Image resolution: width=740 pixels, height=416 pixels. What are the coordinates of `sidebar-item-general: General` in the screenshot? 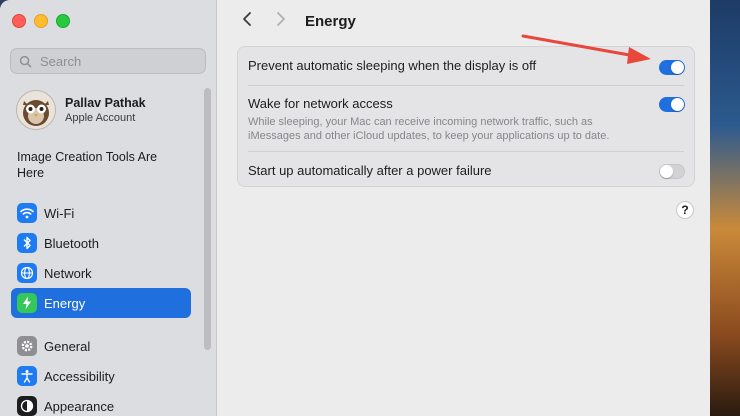 It's located at (101, 346).